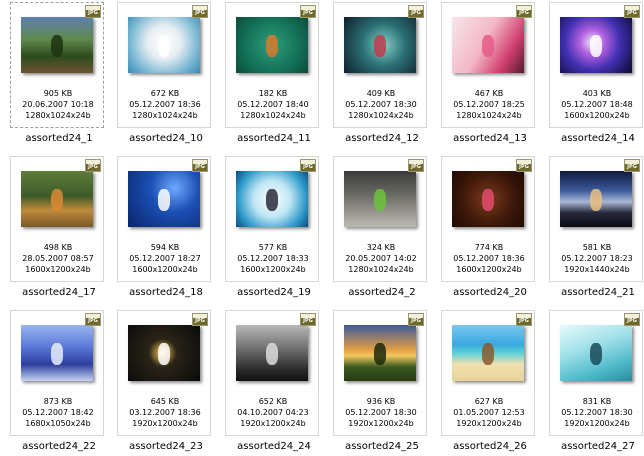 The image size is (644, 456). Describe the element at coordinates (273, 401) in the screenshot. I see `file-size: 652 KB` at that location.